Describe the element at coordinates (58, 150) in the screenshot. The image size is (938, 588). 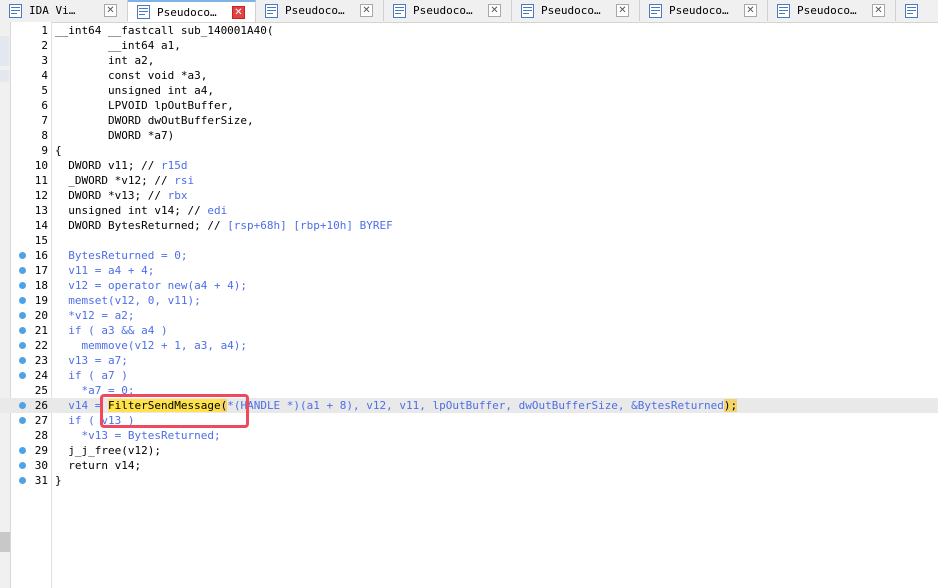
I see `code-text: {` at that location.